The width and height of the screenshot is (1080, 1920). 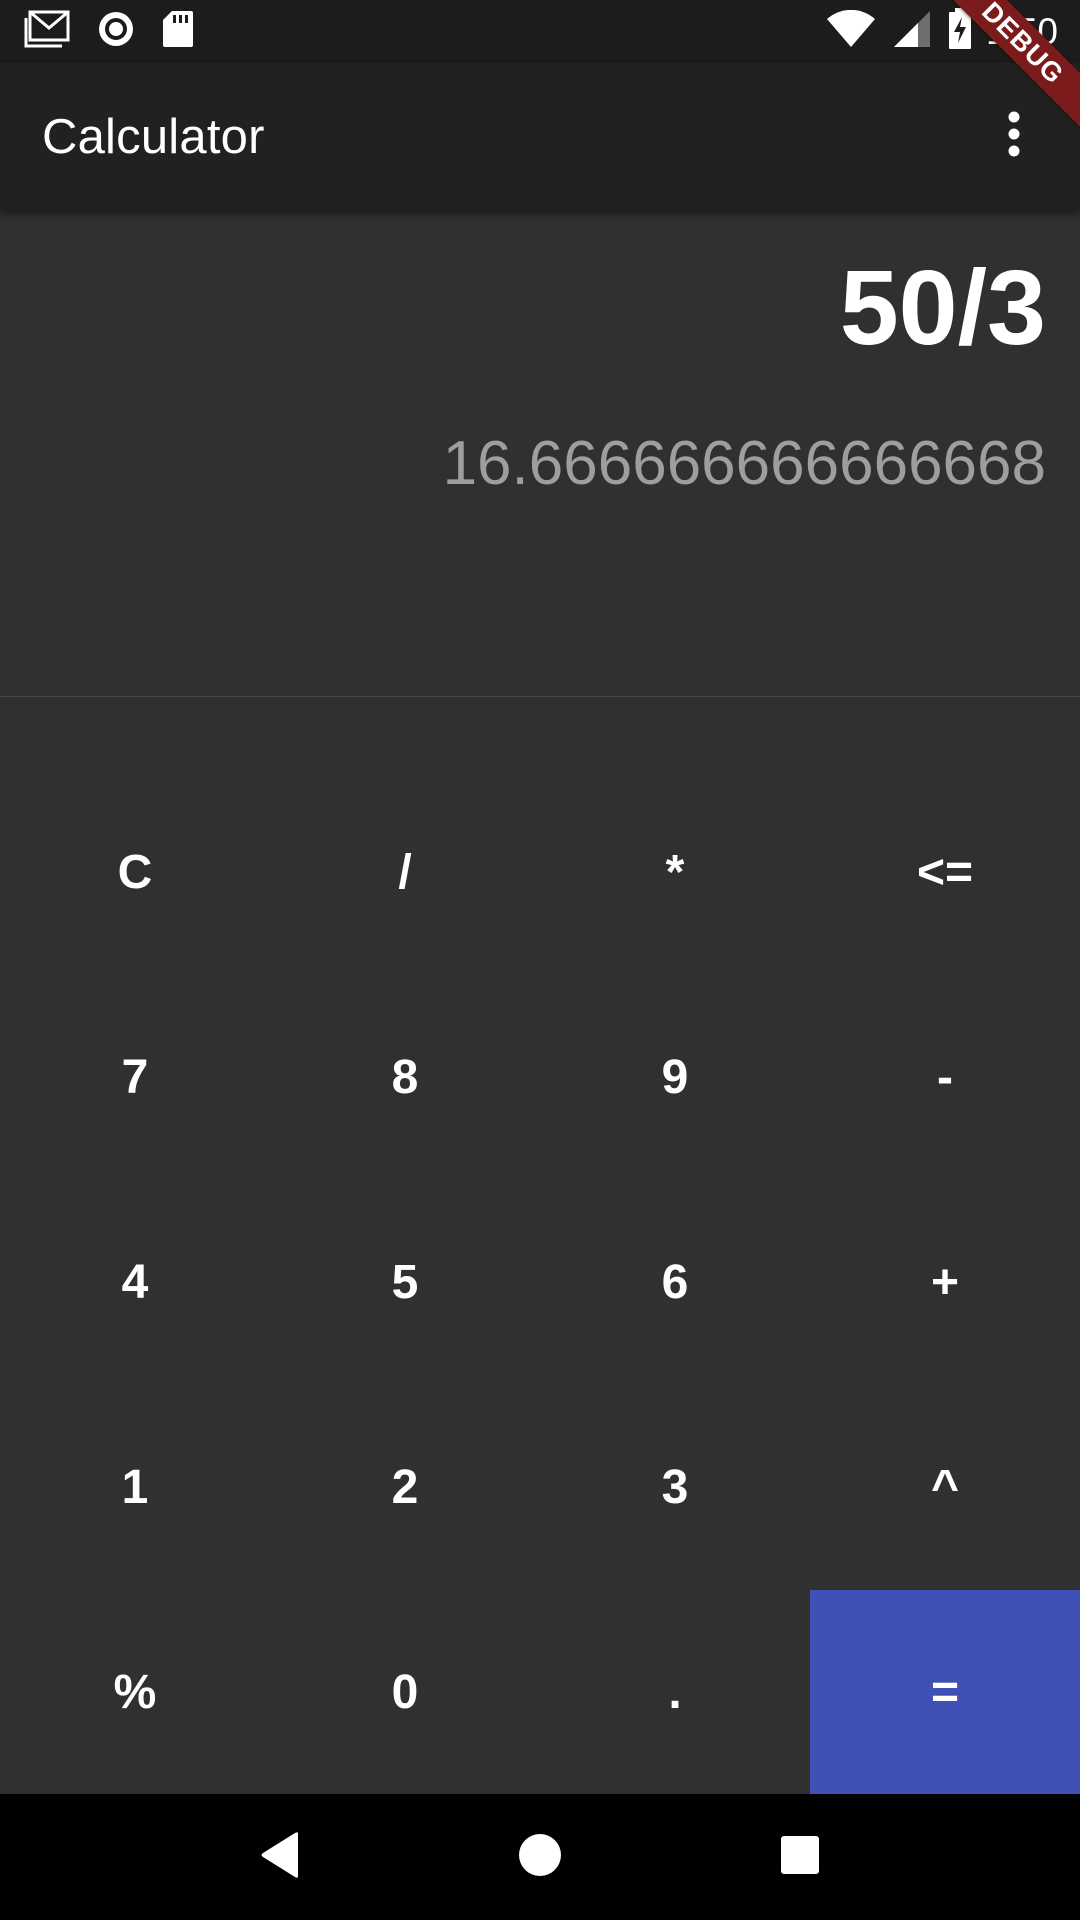 I want to click on key-0: 0, so click(x=405, y=1692).